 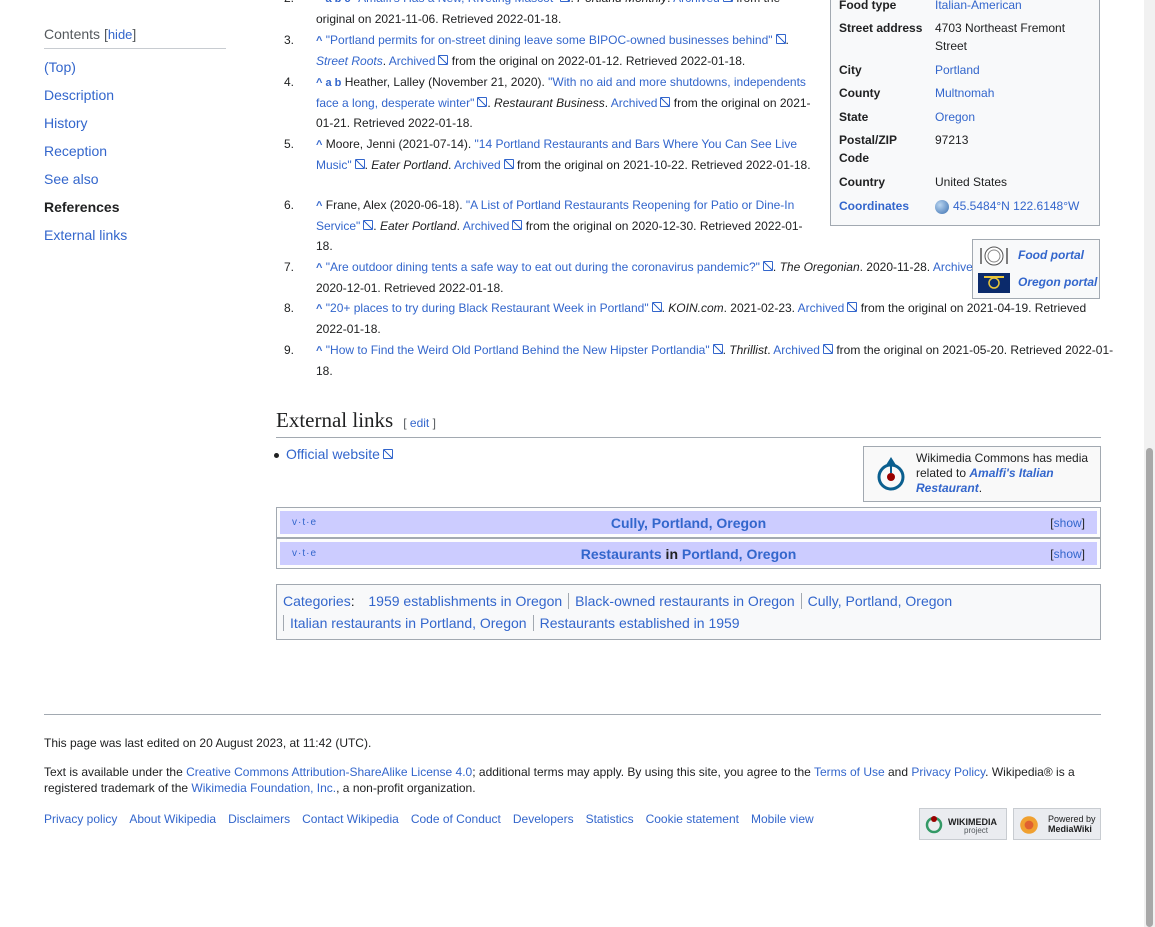 What do you see at coordinates (259, 819) in the screenshot?
I see `footer-link: Disclaimers` at bounding box center [259, 819].